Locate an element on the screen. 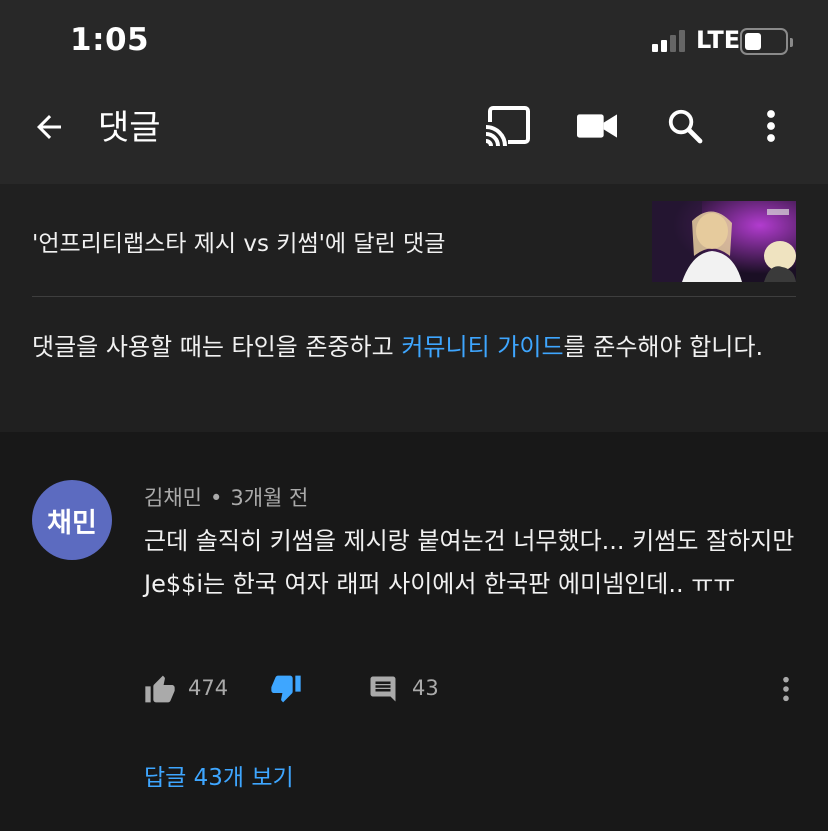 The width and height of the screenshot is (828, 831). cast-icon is located at coordinates (507, 126).